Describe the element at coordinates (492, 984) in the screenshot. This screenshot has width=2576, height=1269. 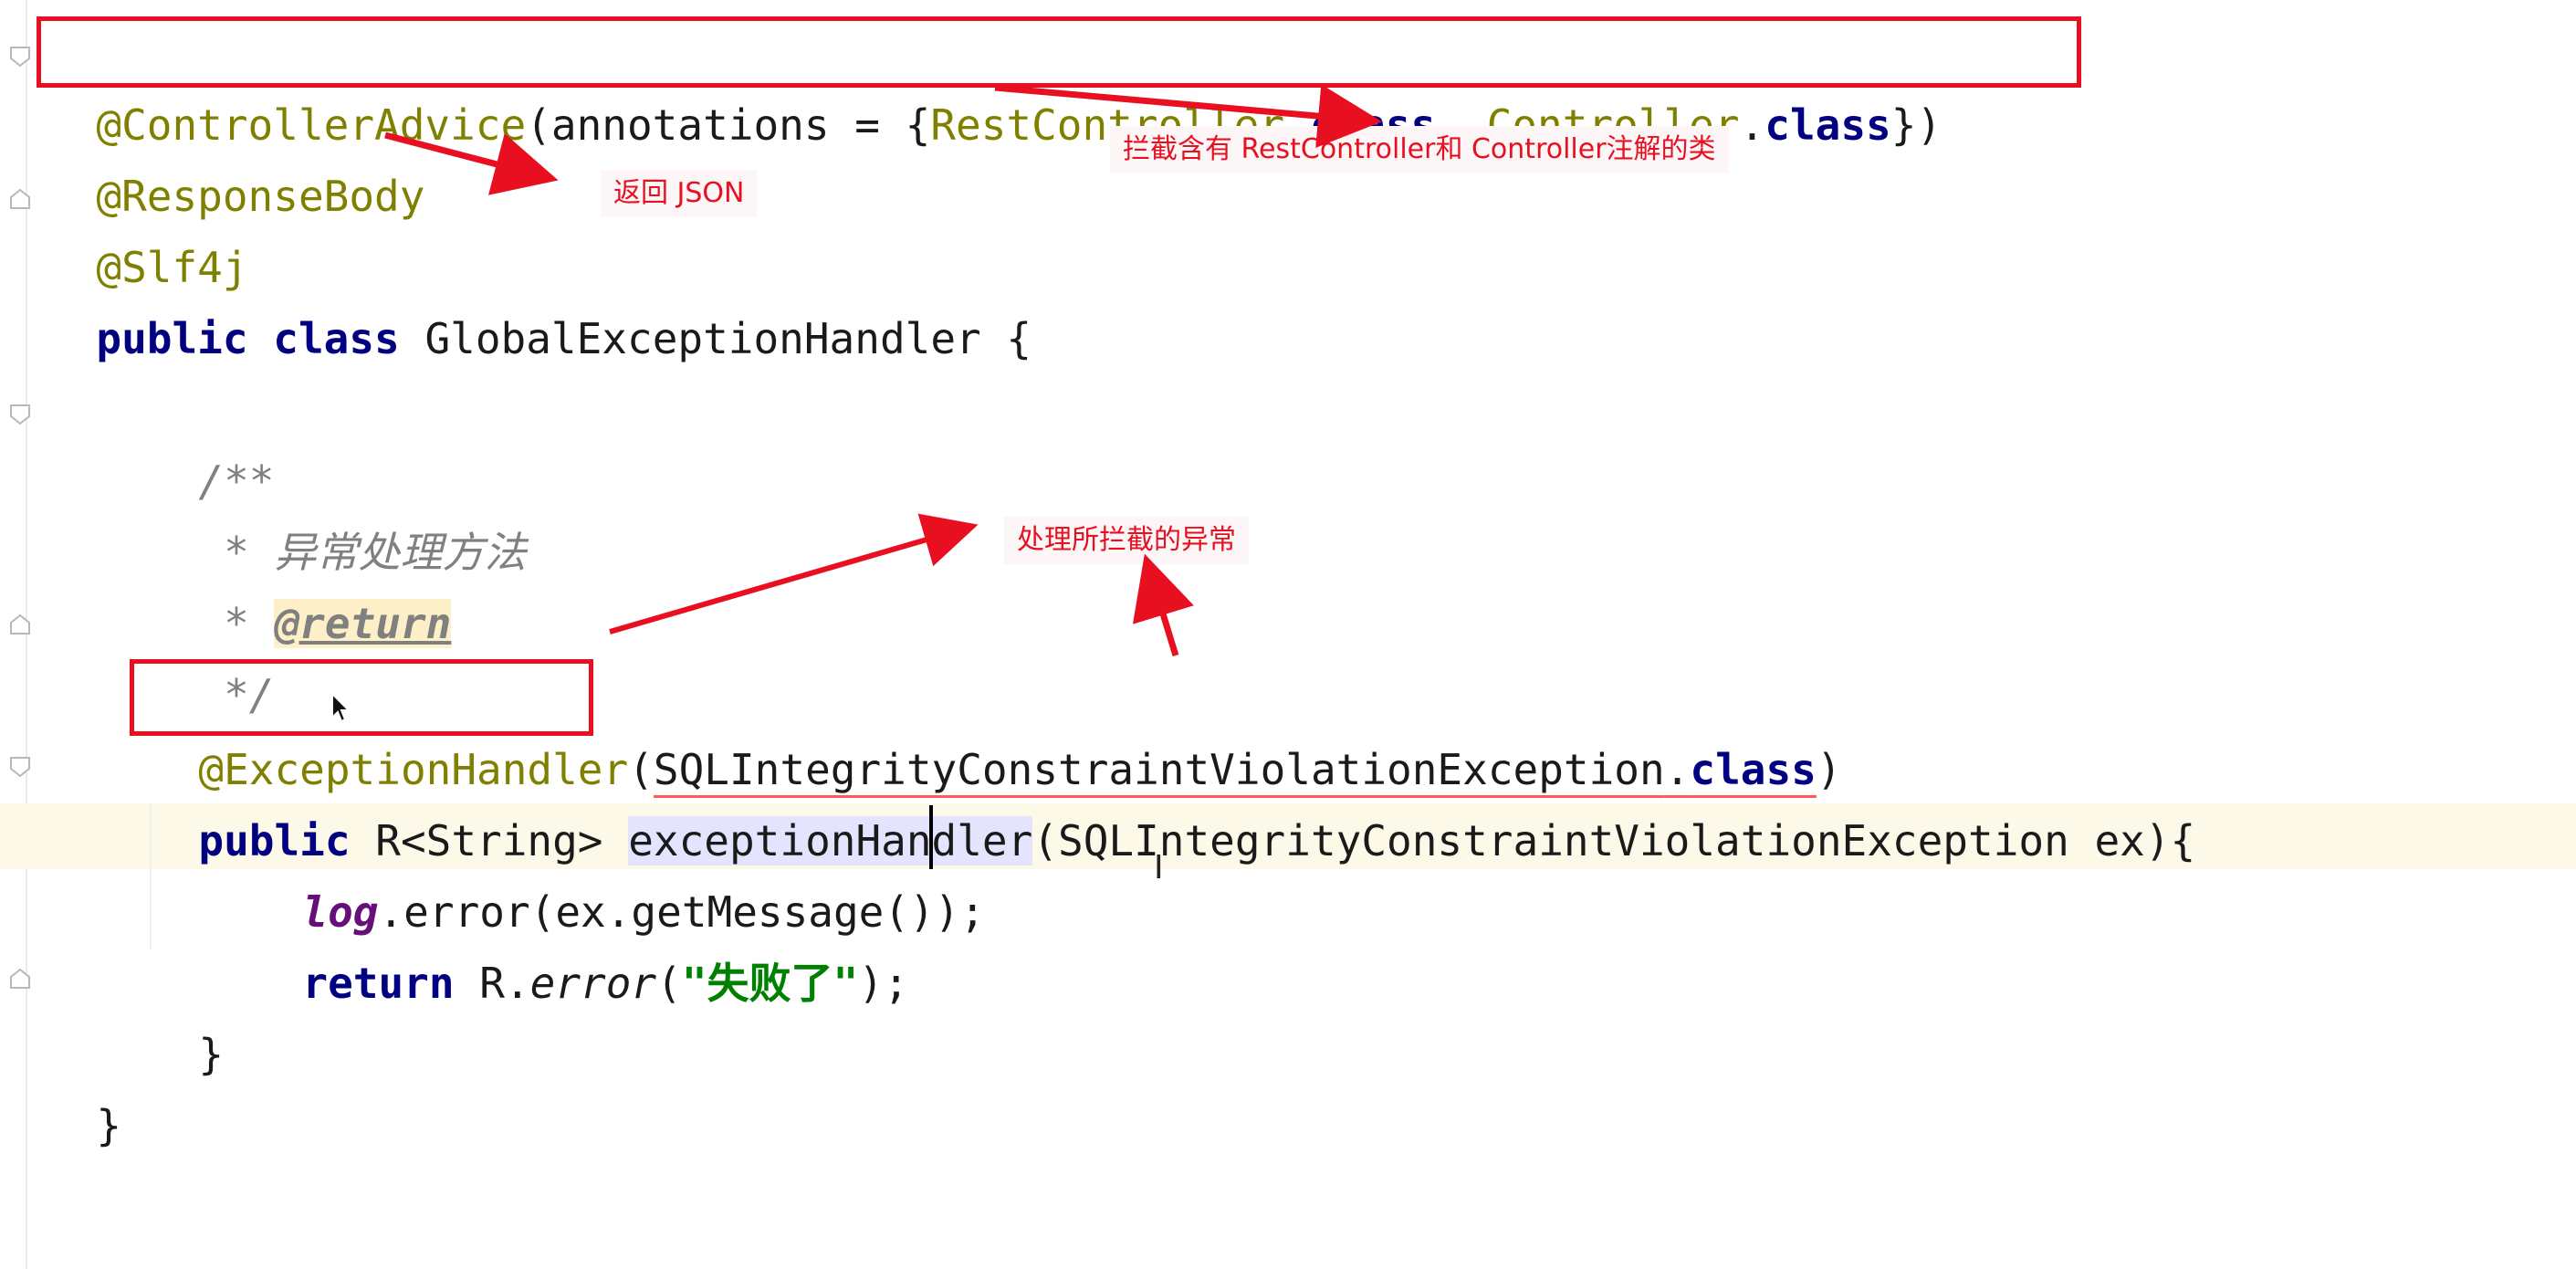
I see `code-token: R.` at that location.